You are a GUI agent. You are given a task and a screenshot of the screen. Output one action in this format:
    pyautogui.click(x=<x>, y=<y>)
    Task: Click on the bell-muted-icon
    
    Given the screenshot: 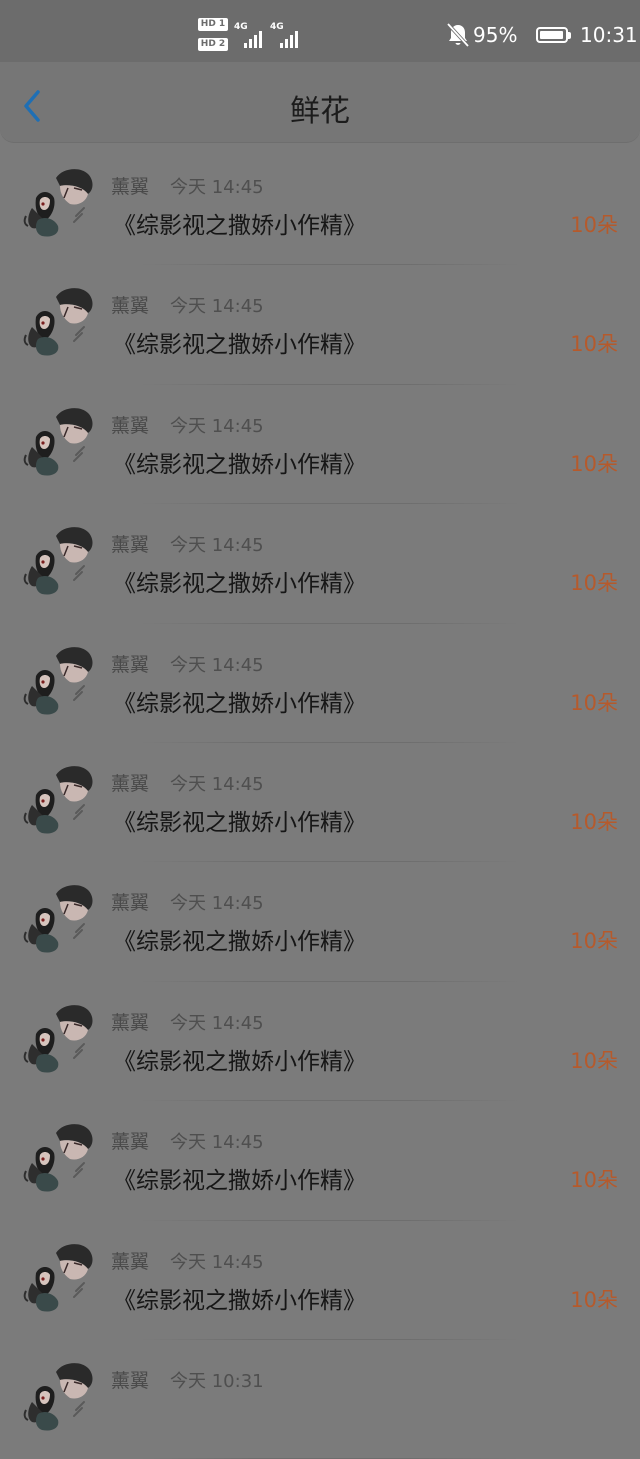 What is the action you would take?
    pyautogui.click(x=458, y=35)
    